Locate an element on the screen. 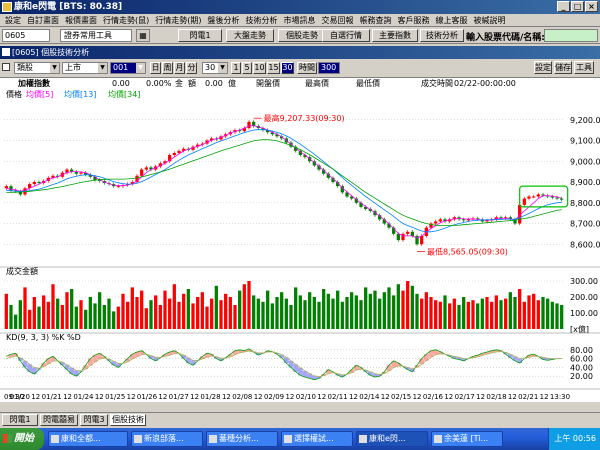 The width and height of the screenshot is (600, 450). period-week-button: 周 is located at coordinates (167, 68).